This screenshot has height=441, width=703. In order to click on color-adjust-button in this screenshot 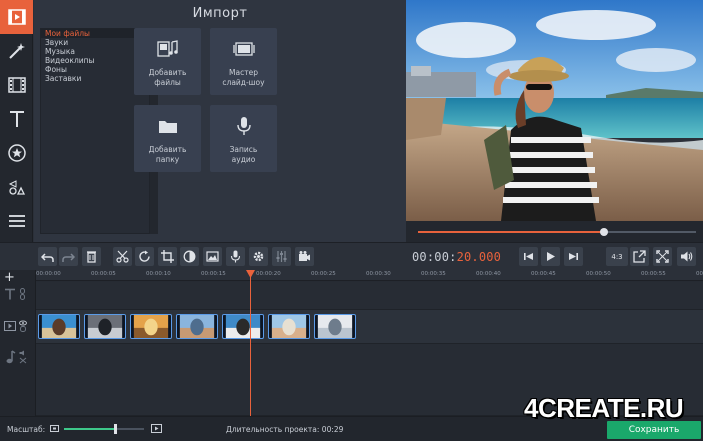, I will do `click(189, 256)`.